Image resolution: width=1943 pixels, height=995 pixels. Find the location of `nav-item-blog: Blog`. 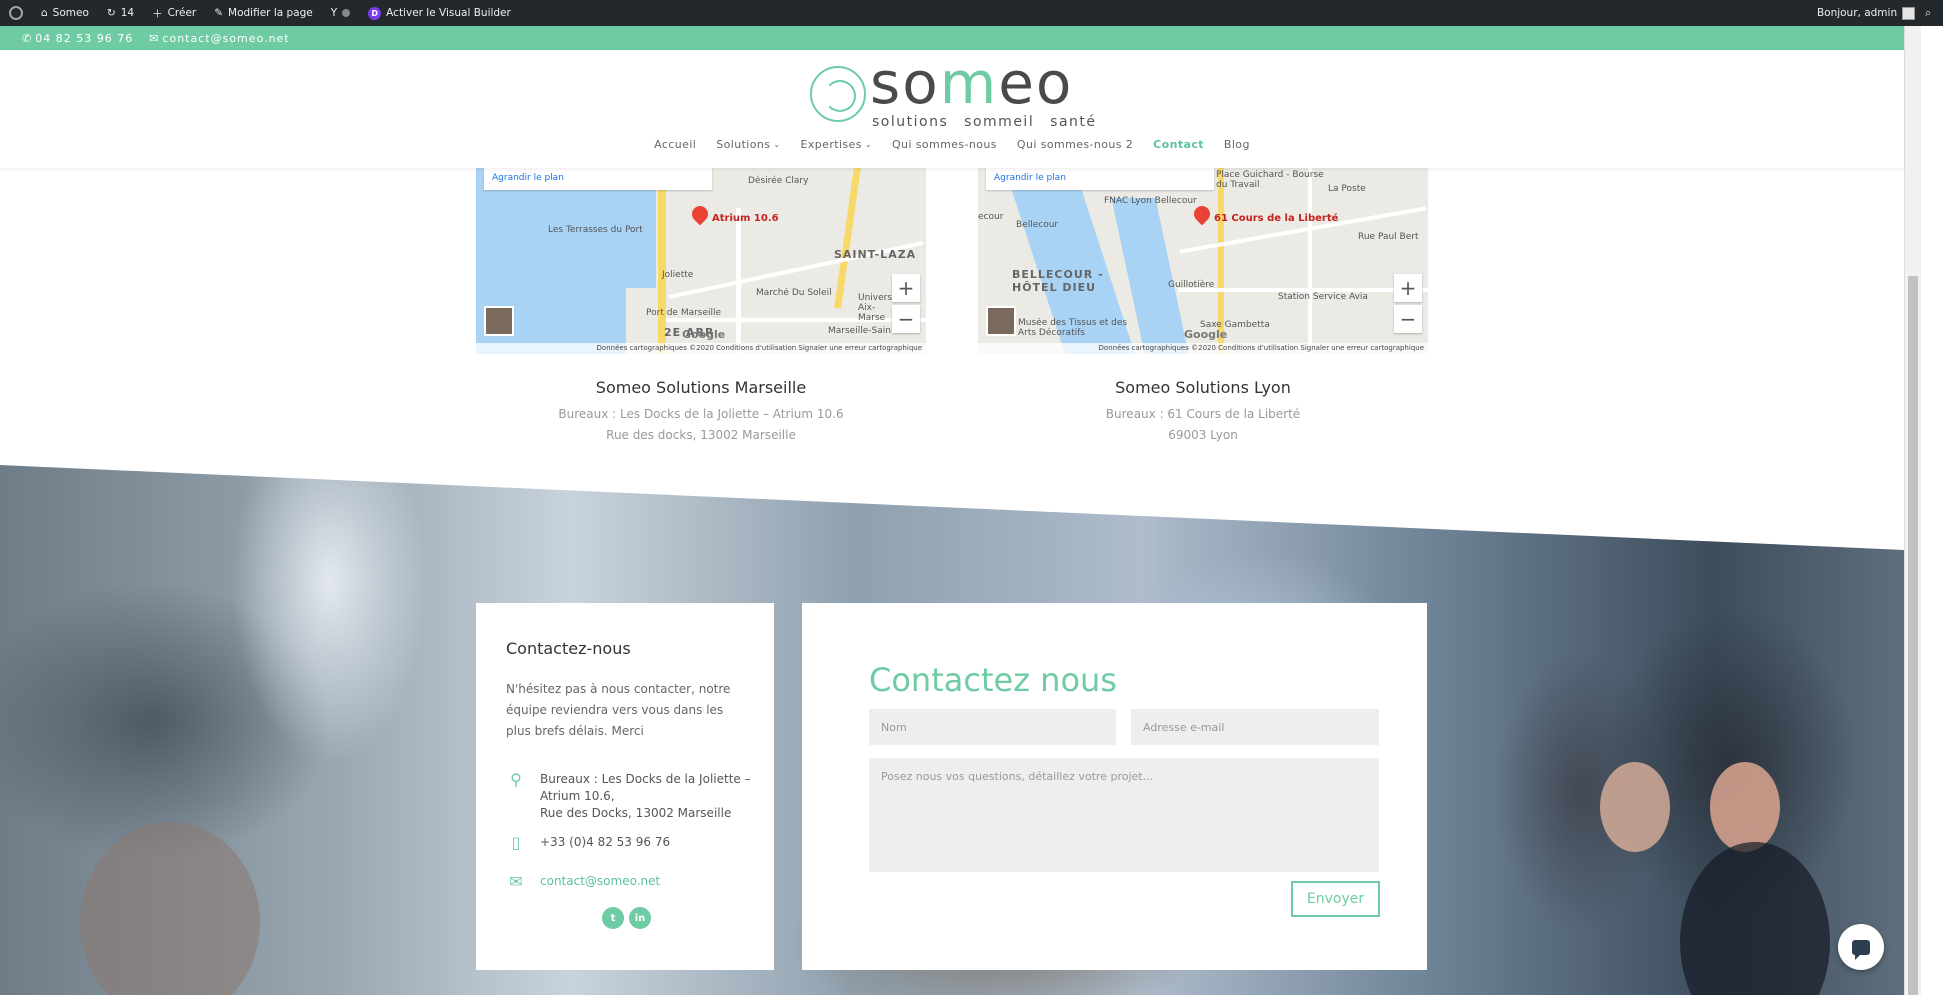

nav-item-blog: Blog is located at coordinates (1237, 144).